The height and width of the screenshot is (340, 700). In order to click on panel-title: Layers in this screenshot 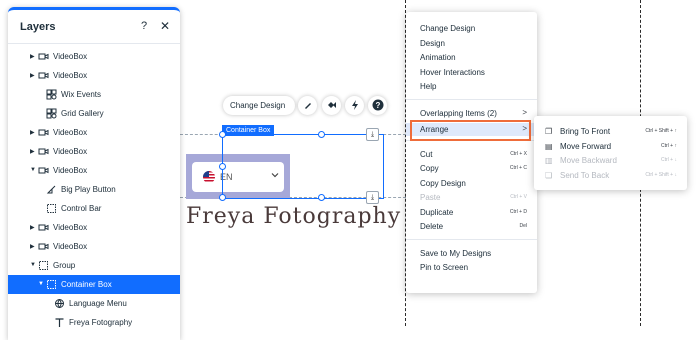, I will do `click(38, 27)`.